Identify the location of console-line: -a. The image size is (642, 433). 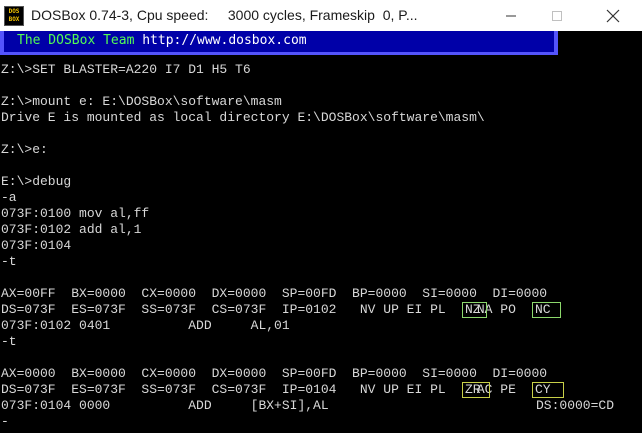
(9, 197).